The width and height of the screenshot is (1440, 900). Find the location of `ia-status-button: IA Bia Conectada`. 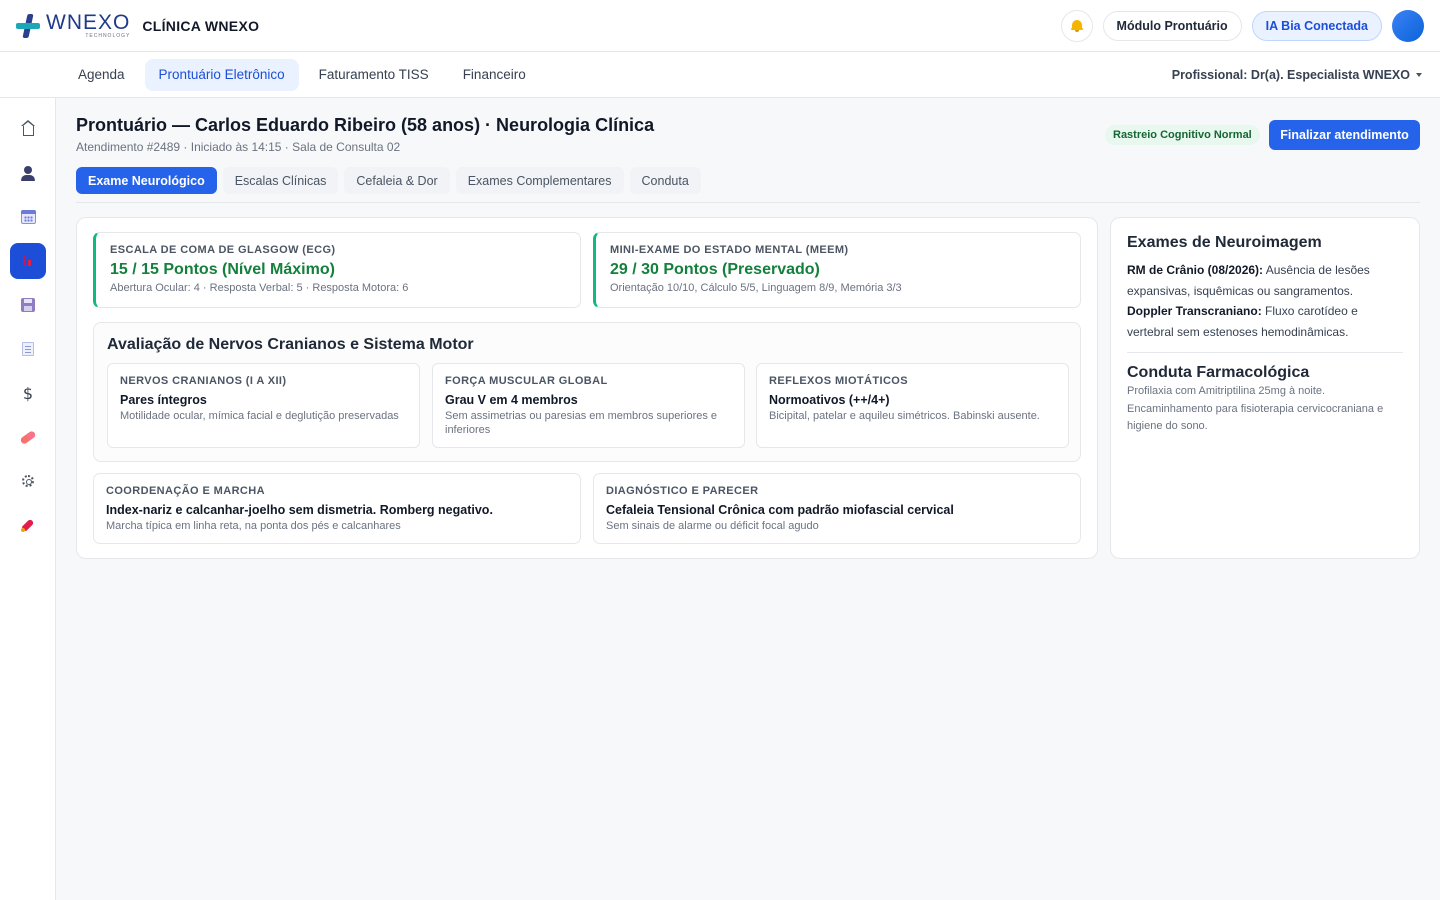

ia-status-button: IA Bia Conectada is located at coordinates (1316, 25).